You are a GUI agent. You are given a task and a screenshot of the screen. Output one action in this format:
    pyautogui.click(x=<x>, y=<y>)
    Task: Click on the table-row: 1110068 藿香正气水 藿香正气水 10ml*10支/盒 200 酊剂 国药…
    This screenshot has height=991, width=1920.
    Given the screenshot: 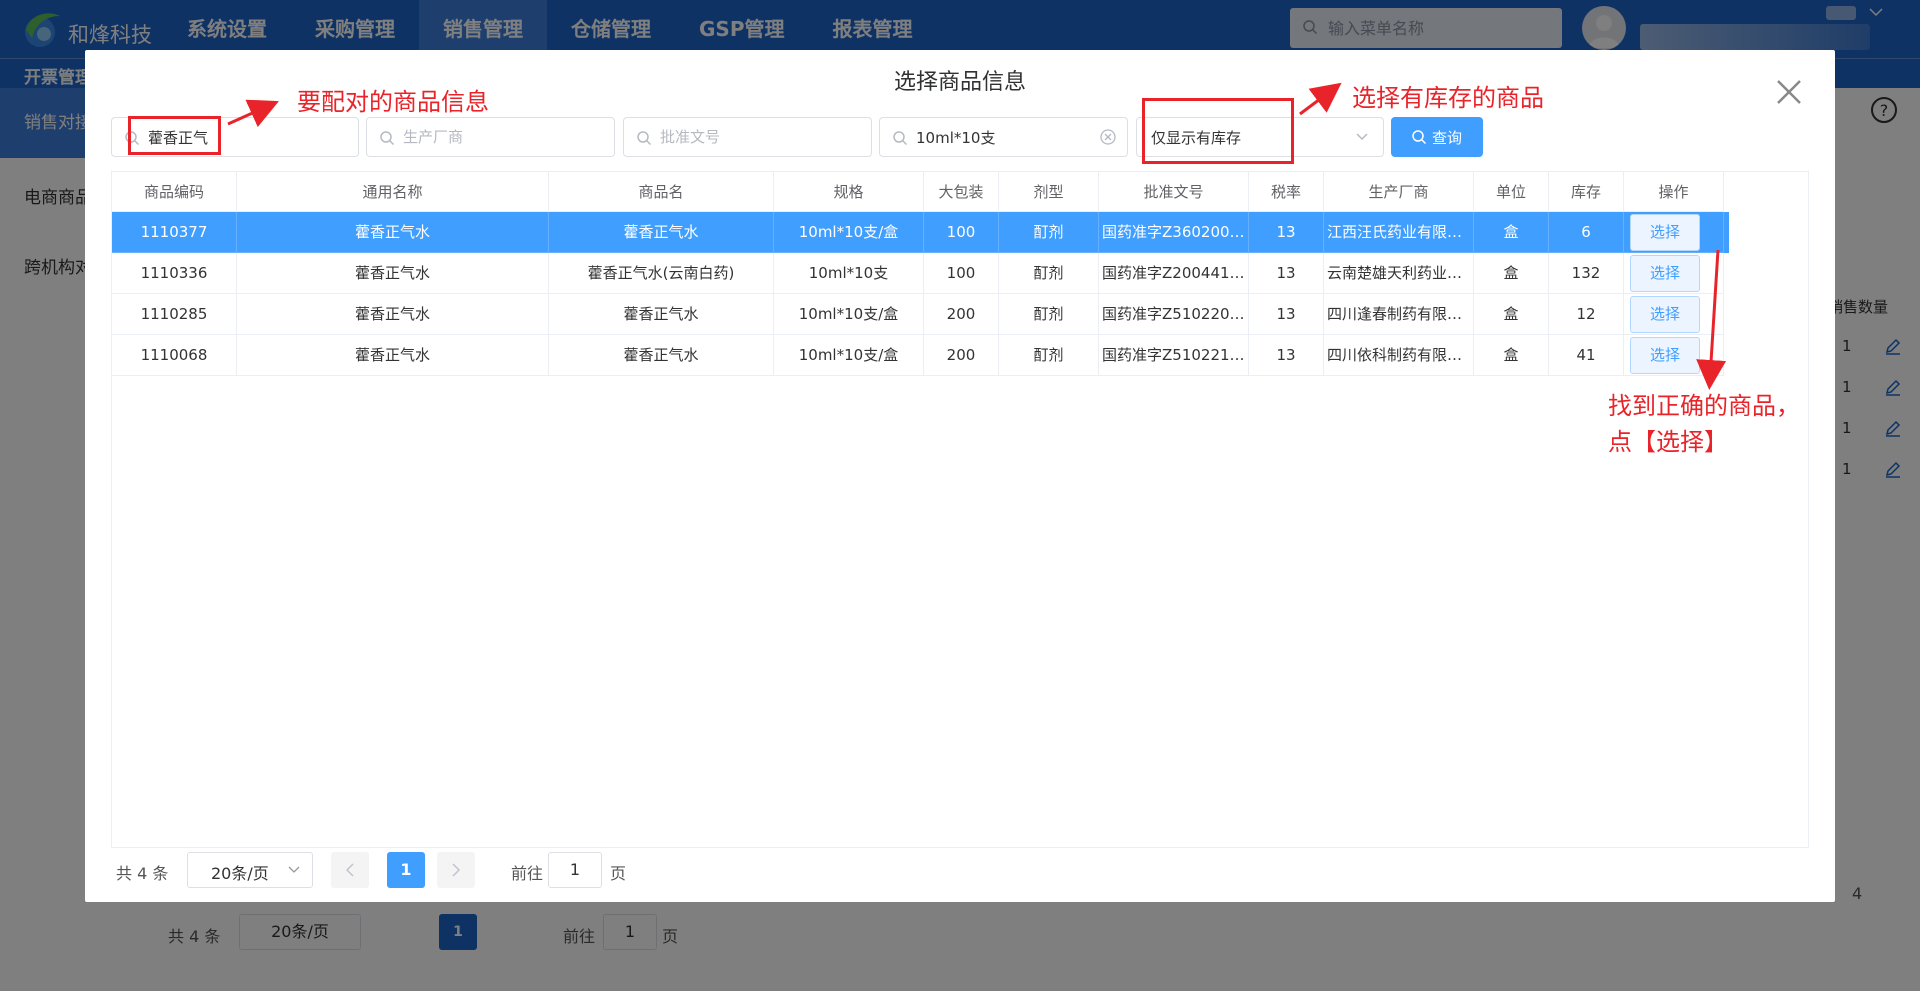 What is the action you would take?
    pyautogui.click(x=920, y=355)
    